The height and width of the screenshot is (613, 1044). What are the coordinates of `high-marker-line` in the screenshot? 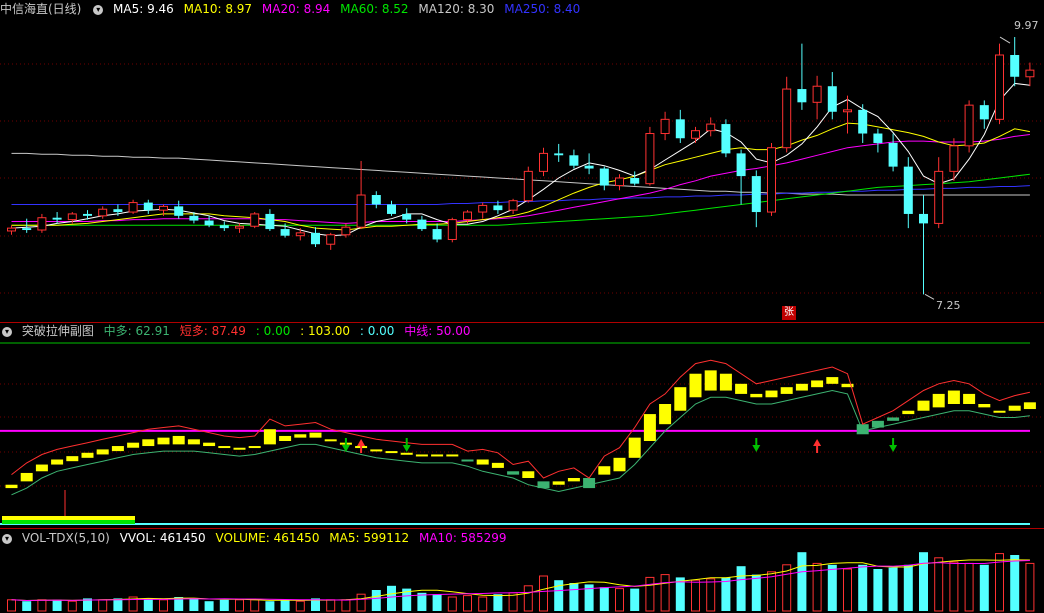 It's located at (1005, 40).